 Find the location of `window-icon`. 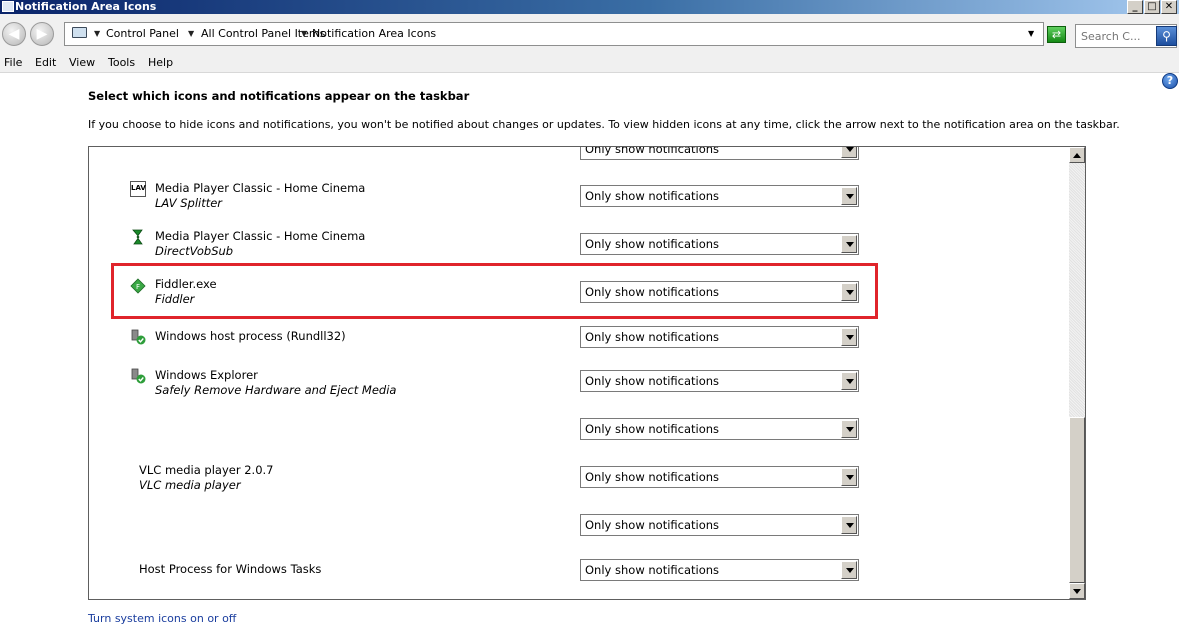

window-icon is located at coordinates (8, 6).